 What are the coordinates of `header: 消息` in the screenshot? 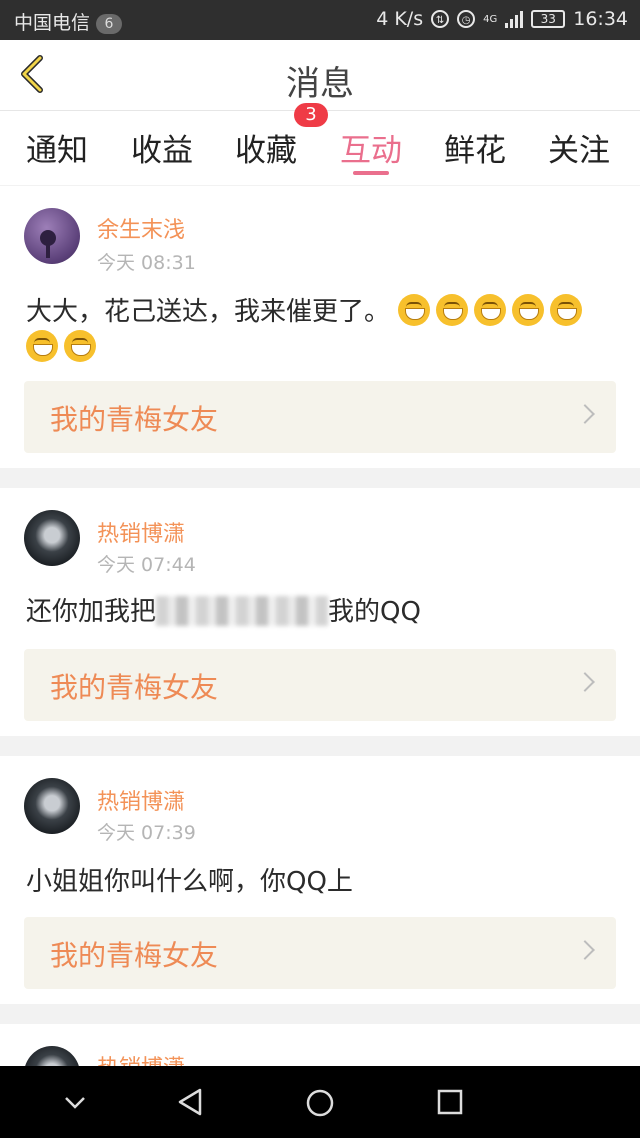 It's located at (320, 75).